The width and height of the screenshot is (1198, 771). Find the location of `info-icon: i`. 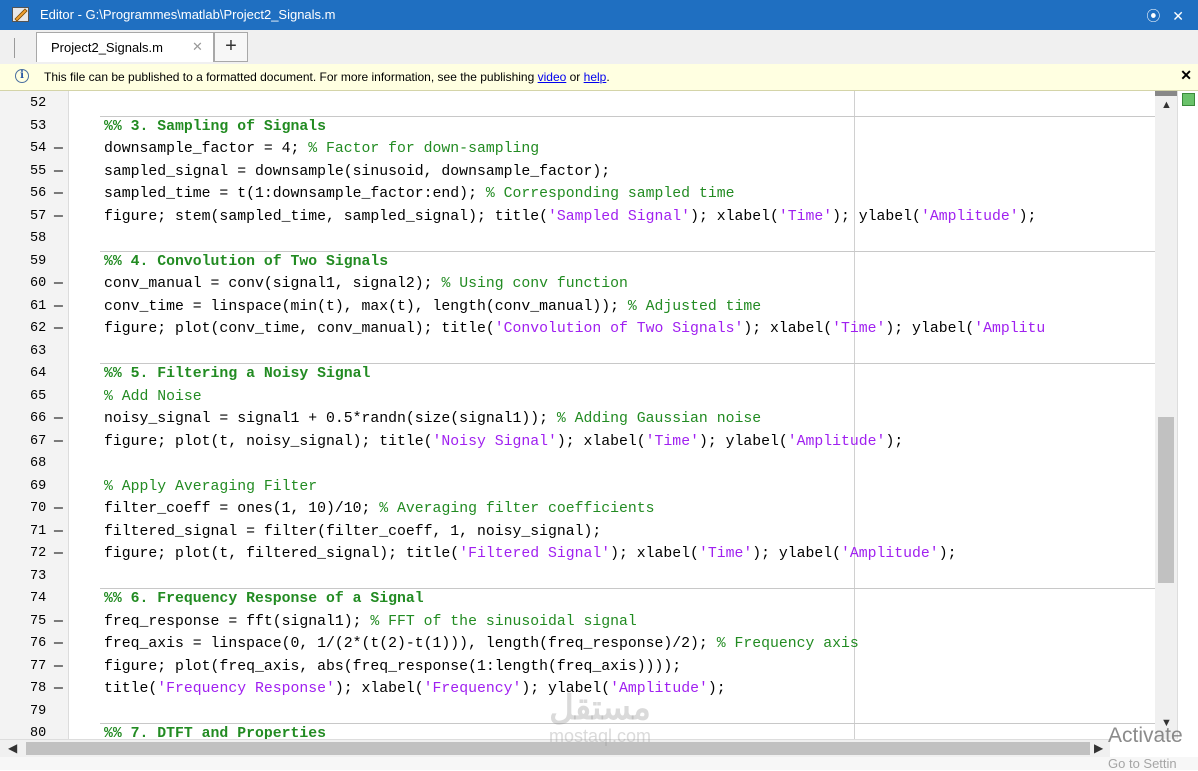

info-icon: i is located at coordinates (22, 76).